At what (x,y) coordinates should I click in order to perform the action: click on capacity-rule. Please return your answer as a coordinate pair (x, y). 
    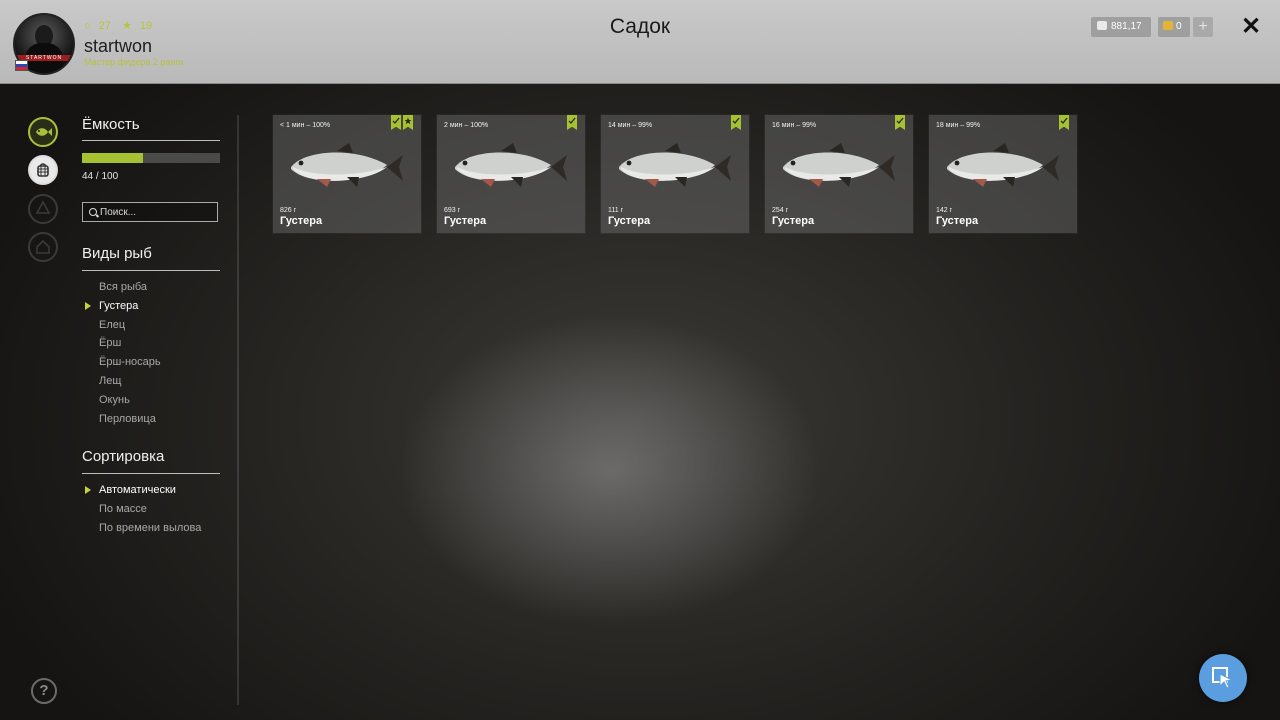
    Looking at the image, I should click on (151, 140).